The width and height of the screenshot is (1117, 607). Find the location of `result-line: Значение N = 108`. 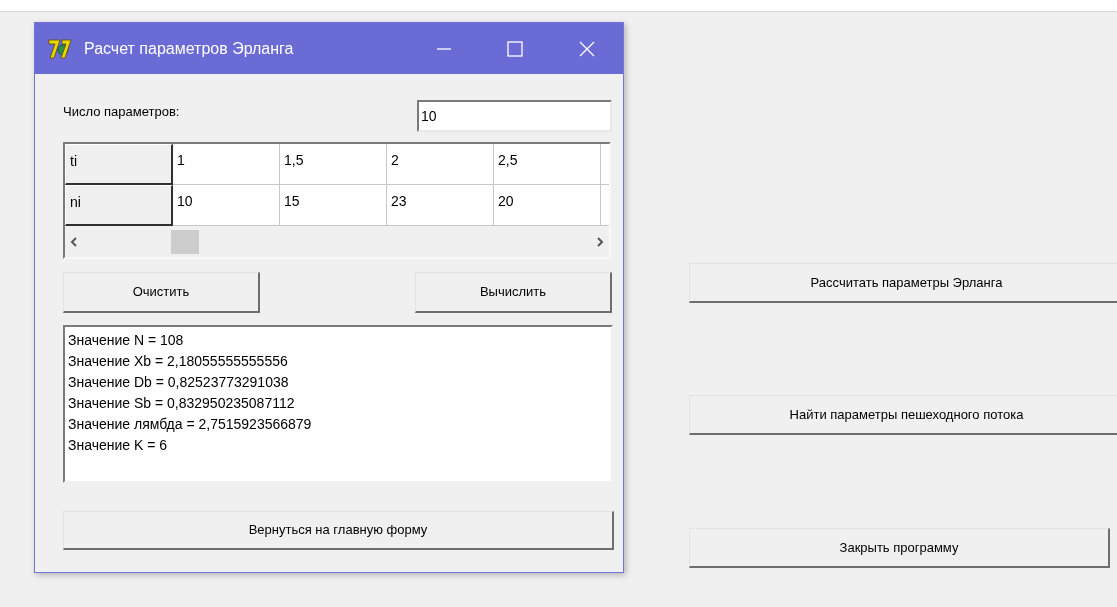

result-line: Значение N = 108 is located at coordinates (126, 340).